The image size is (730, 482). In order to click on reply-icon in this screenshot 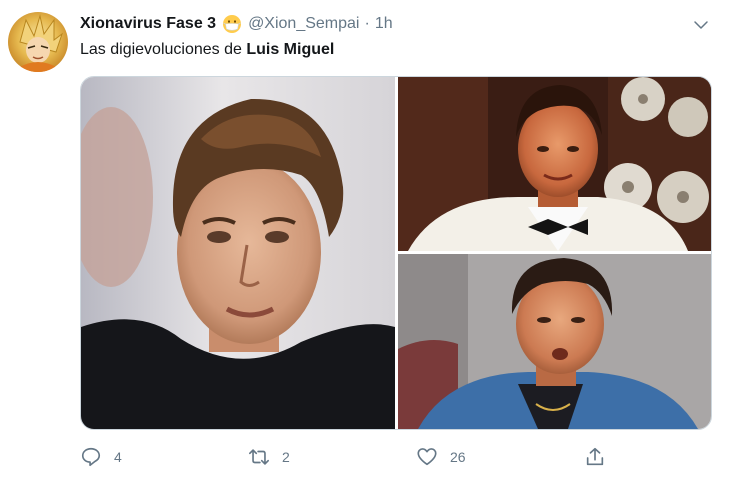, I will do `click(91, 457)`.